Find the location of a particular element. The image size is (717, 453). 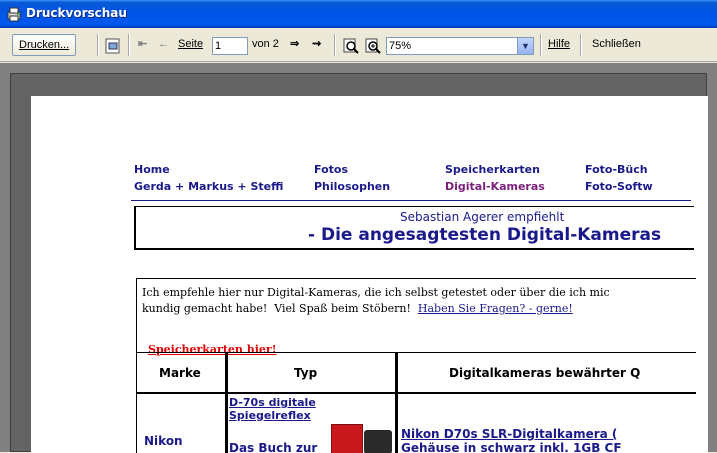

table-border-left is located at coordinates (136, 402).